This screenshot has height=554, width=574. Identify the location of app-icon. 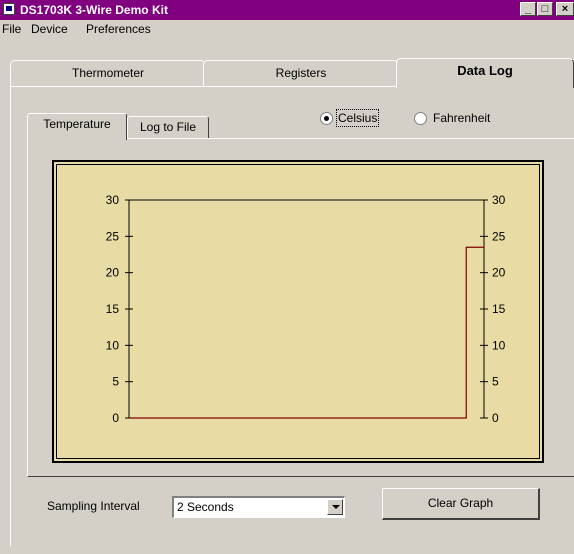
(9, 9).